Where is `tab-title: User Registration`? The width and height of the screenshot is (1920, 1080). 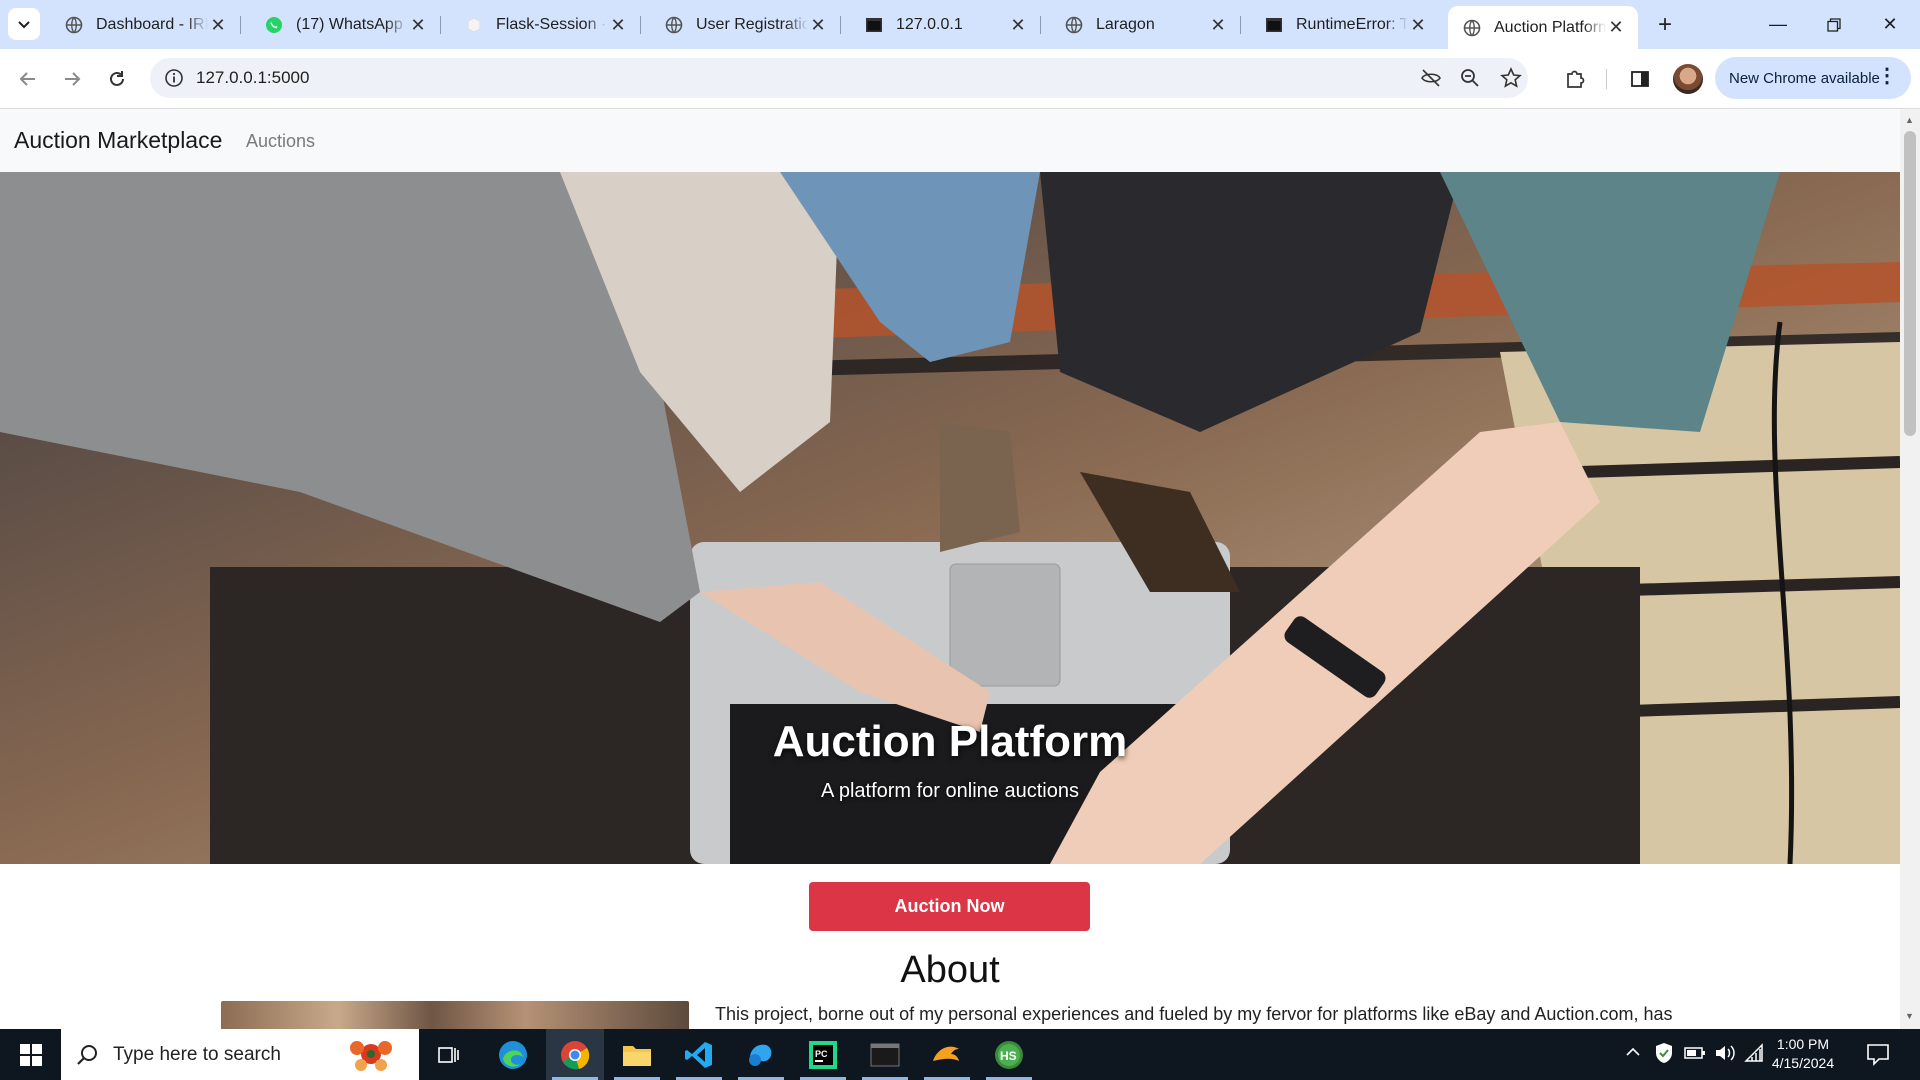
tab-title: User Registration is located at coordinates (752, 24).